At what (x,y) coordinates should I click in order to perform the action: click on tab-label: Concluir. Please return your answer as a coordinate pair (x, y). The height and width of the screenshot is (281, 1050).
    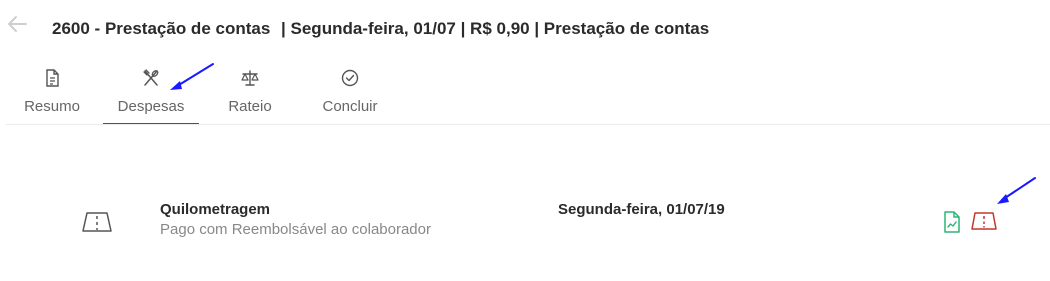
    Looking at the image, I should click on (350, 106).